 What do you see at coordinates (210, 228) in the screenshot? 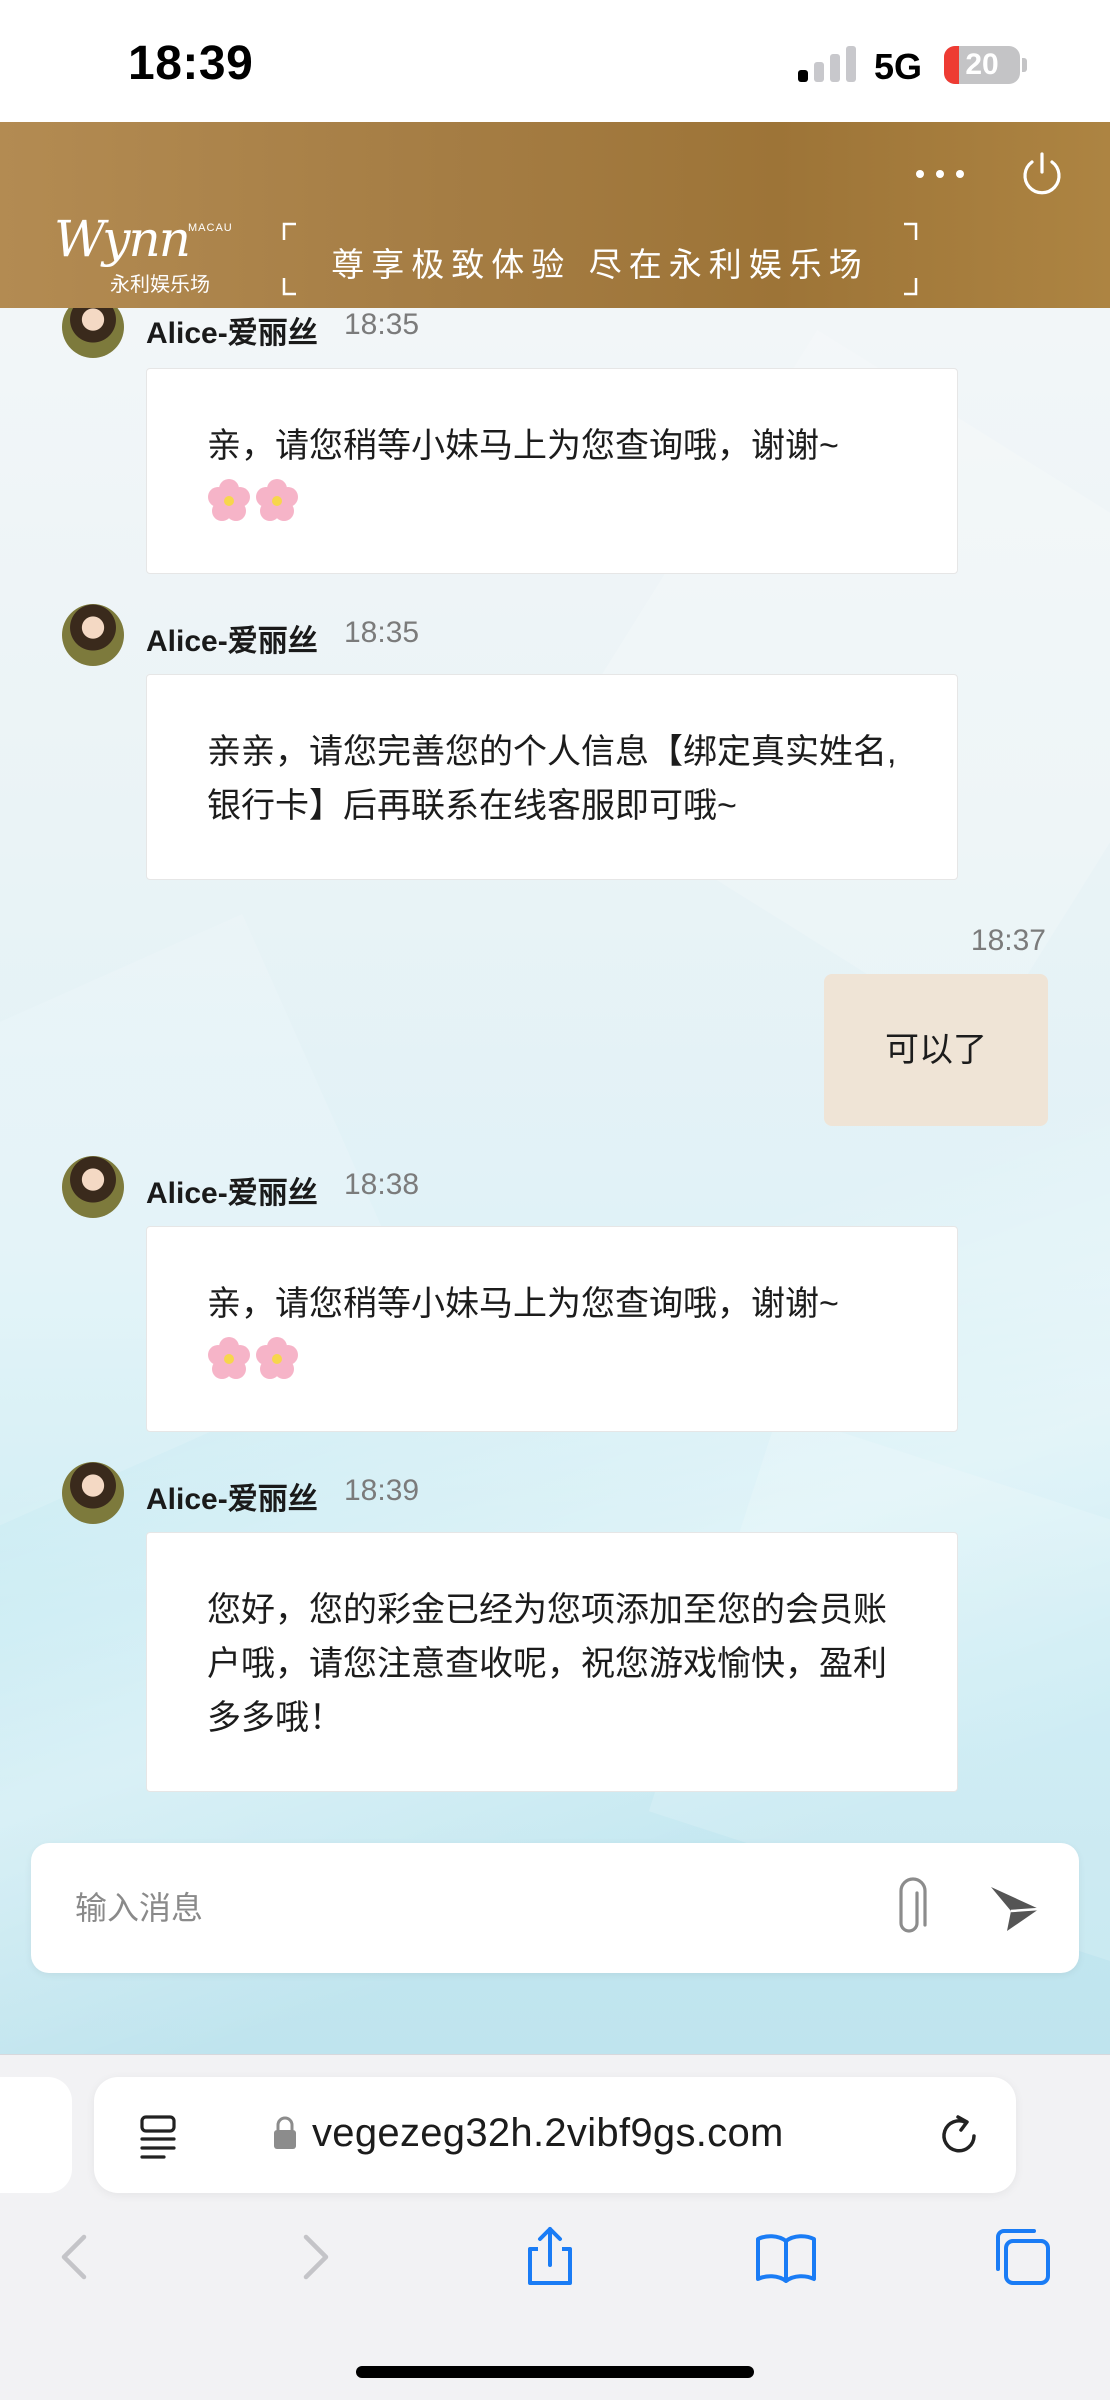
I see `logo-macau: MACAU` at bounding box center [210, 228].